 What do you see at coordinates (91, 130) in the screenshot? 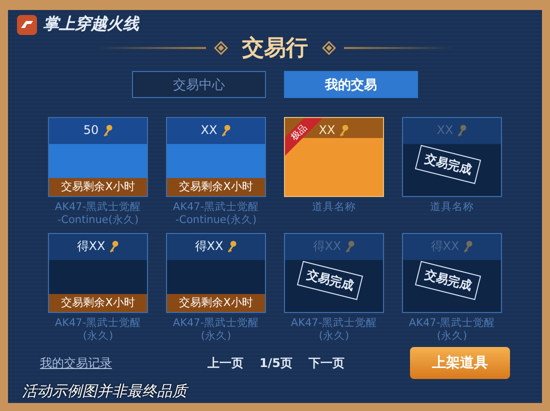
I see `price-text: 50` at bounding box center [91, 130].